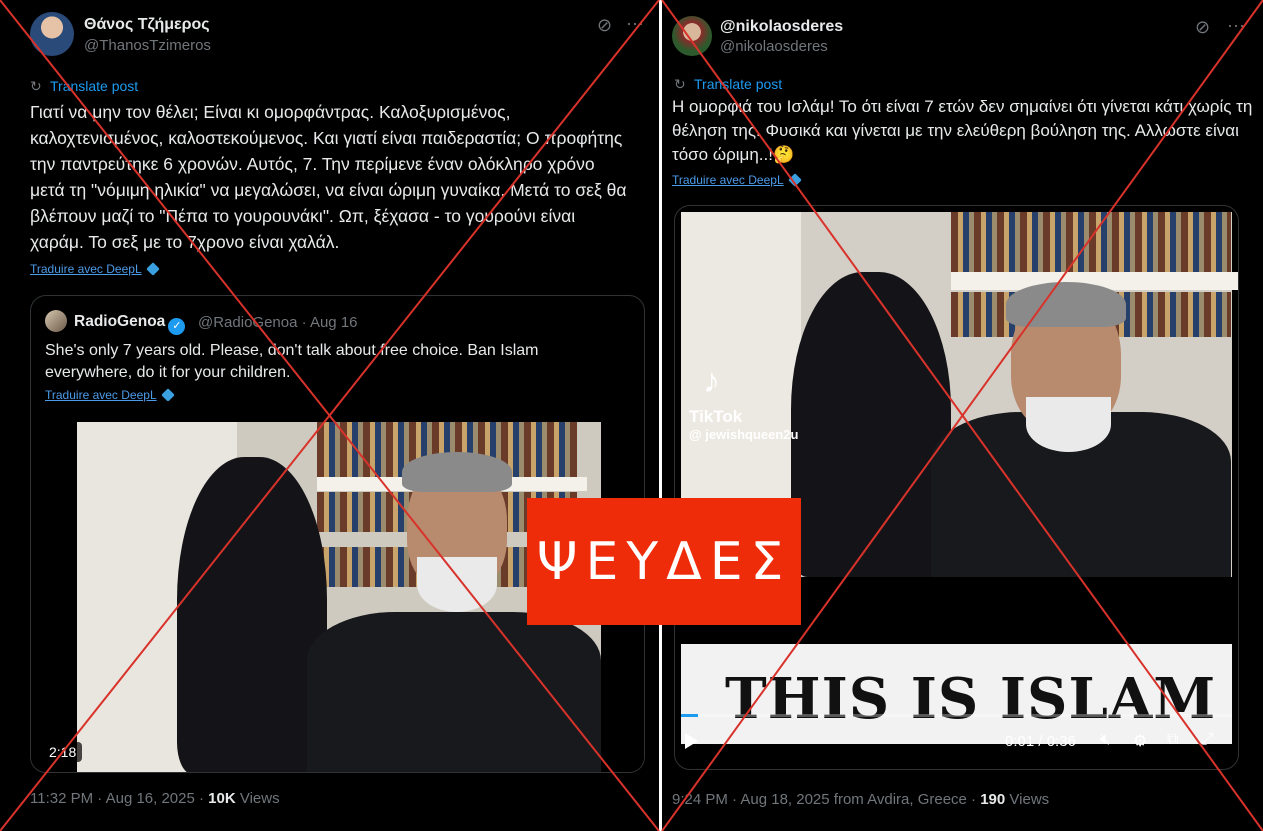 This screenshot has width=1263, height=831. What do you see at coordinates (744, 434) in the screenshot?
I see `tiktok-username: @ jewishqueen2u` at bounding box center [744, 434].